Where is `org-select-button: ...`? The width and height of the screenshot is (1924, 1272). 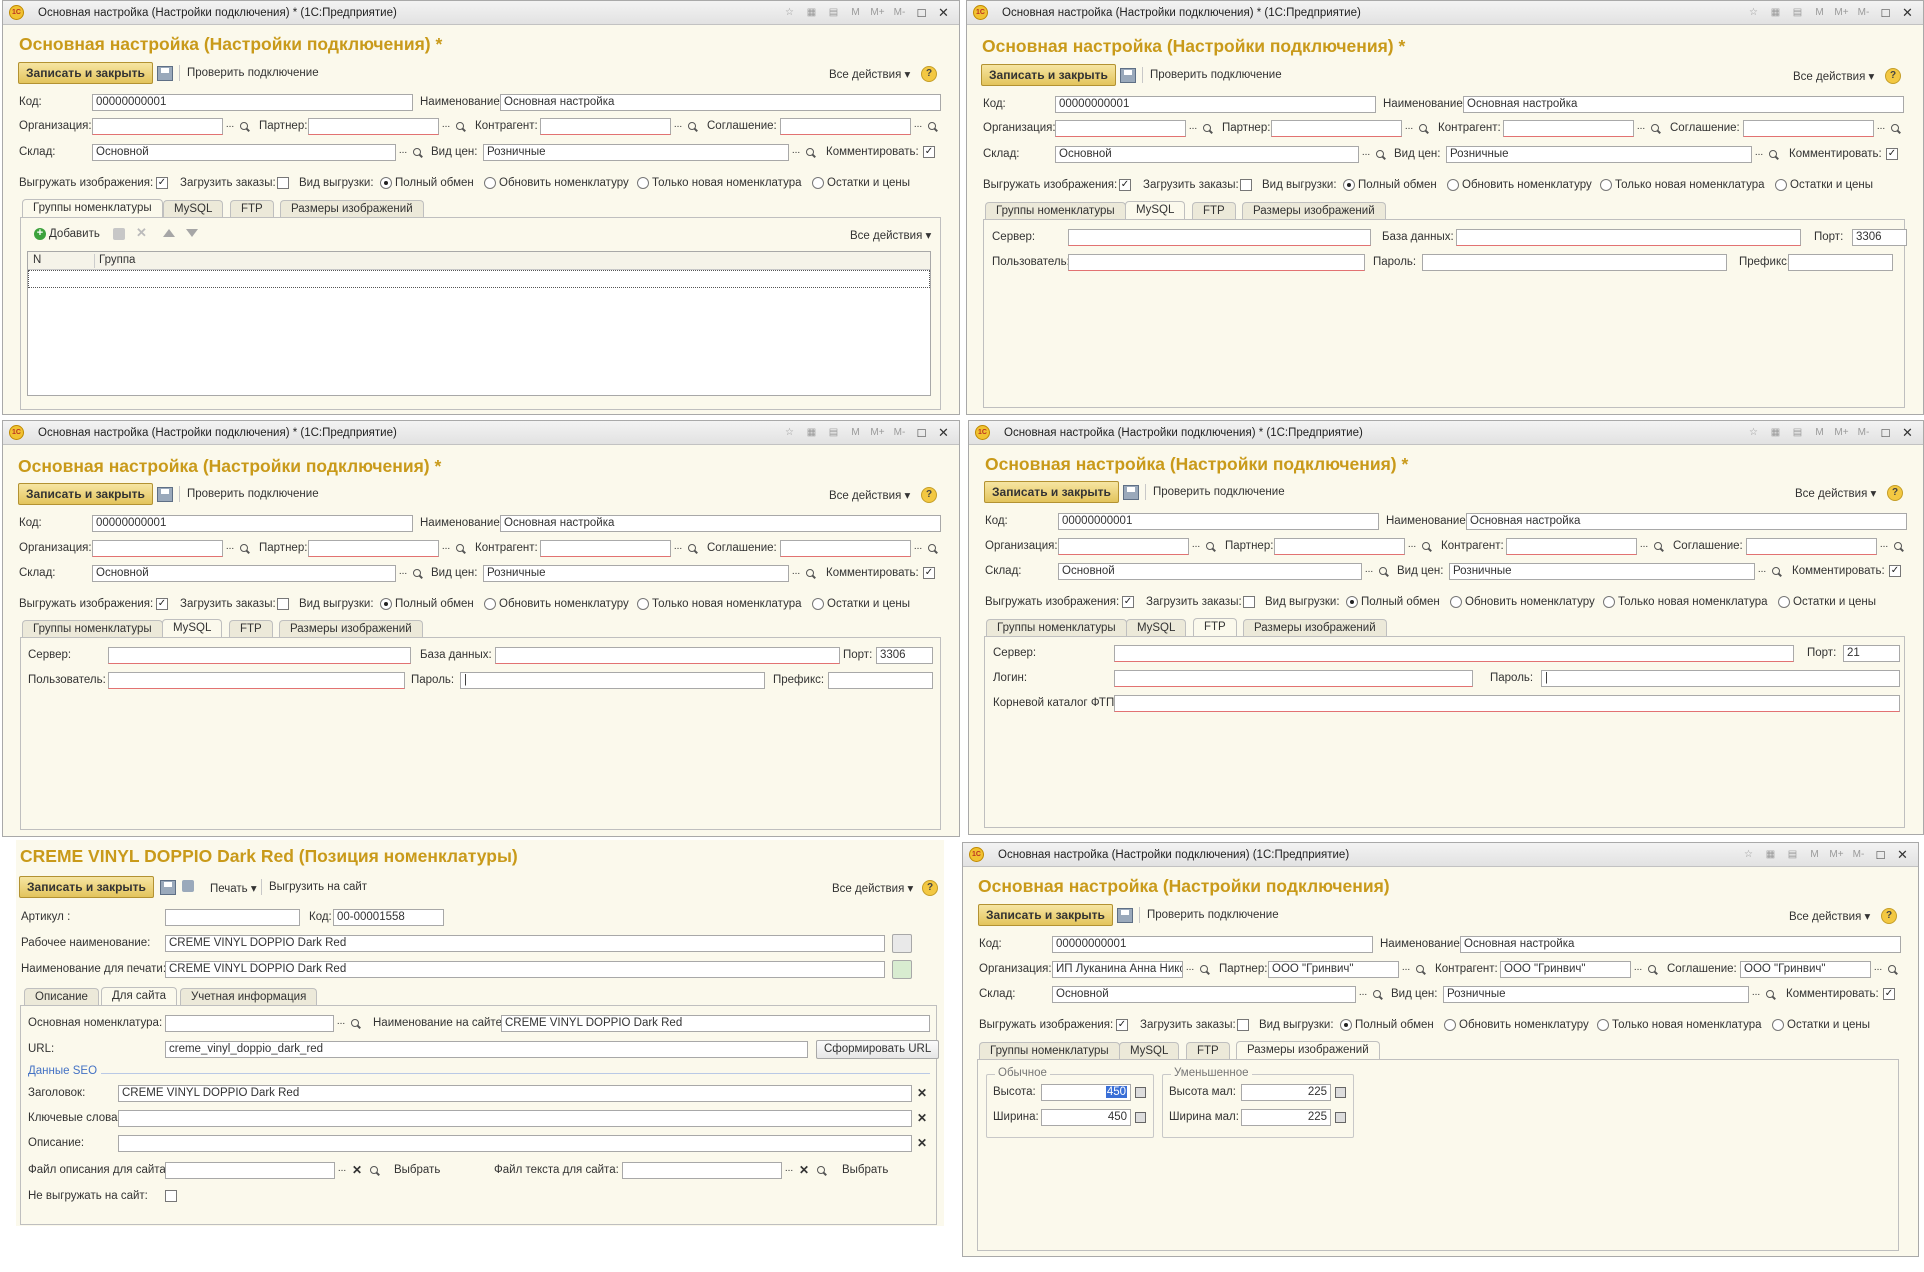
org-select-button: ... is located at coordinates (230, 127).